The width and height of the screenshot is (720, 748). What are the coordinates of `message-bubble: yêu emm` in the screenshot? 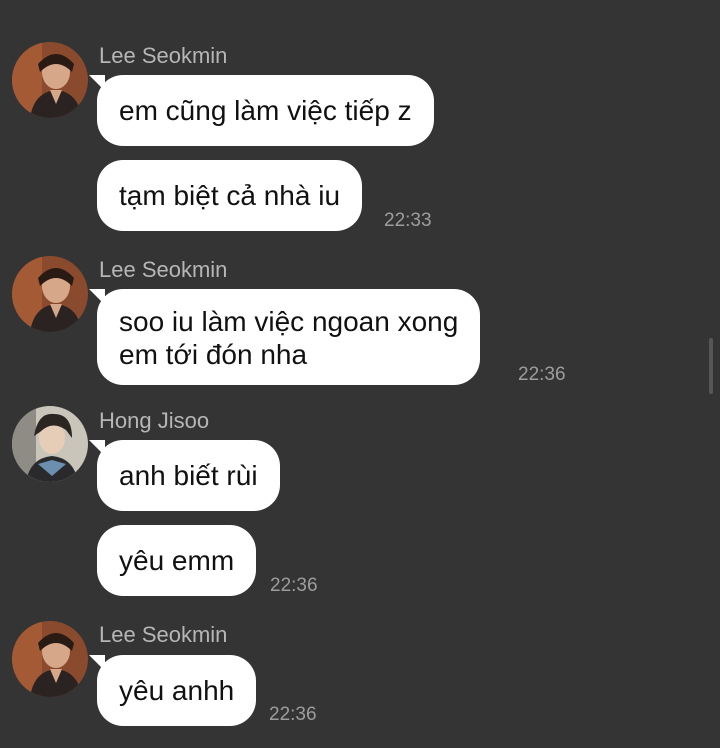 It's located at (177, 560).